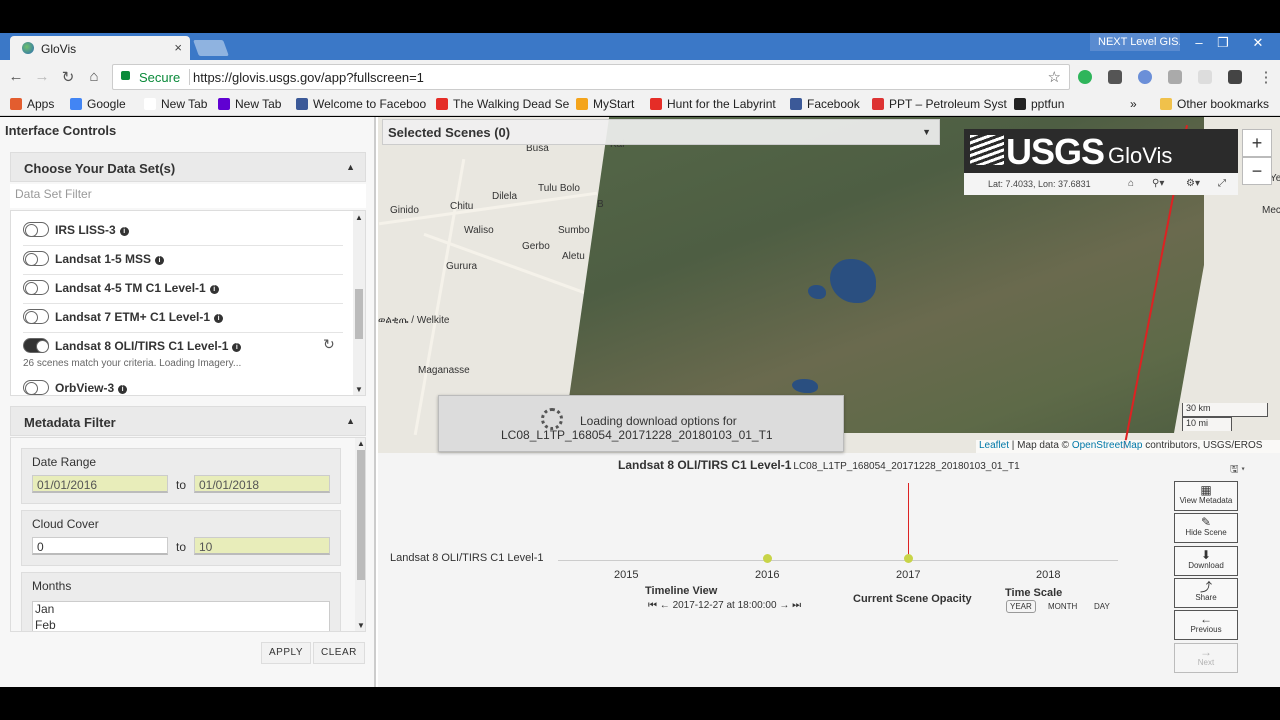 The height and width of the screenshot is (720, 1280). I want to click on current-scene-marker, so click(908, 521).